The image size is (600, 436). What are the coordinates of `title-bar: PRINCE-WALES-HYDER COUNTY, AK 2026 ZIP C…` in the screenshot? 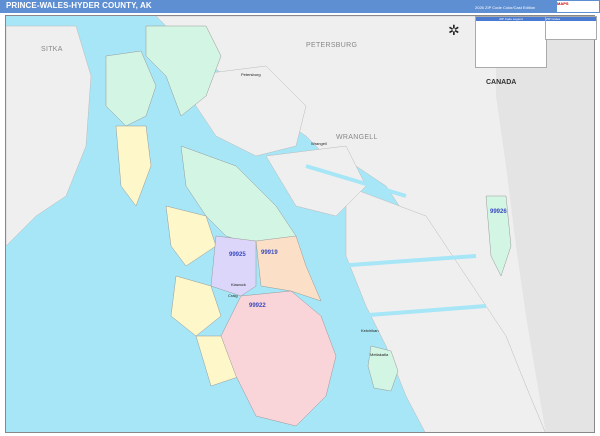 It's located at (300, 6).